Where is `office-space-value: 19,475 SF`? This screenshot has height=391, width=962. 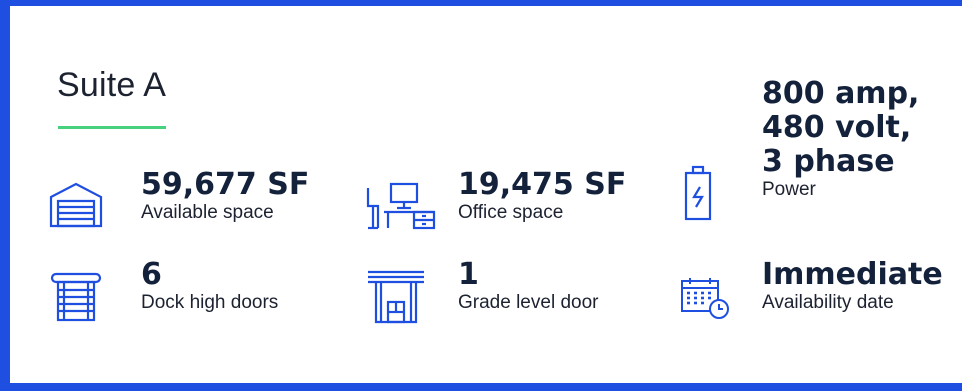 office-space-value: 19,475 SF is located at coordinates (542, 184).